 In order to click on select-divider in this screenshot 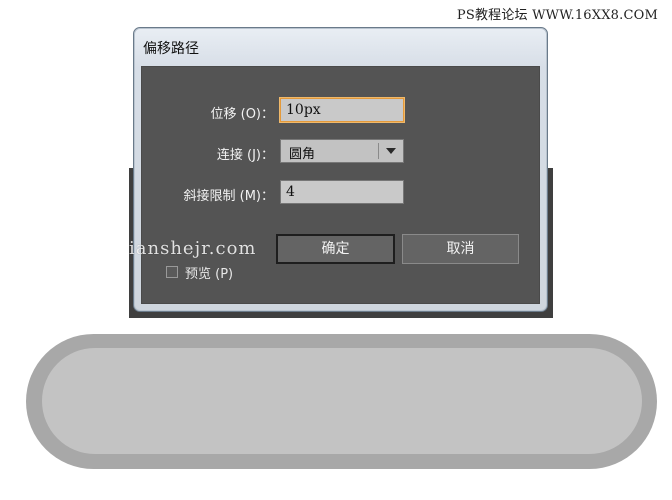, I will do `click(378, 151)`.